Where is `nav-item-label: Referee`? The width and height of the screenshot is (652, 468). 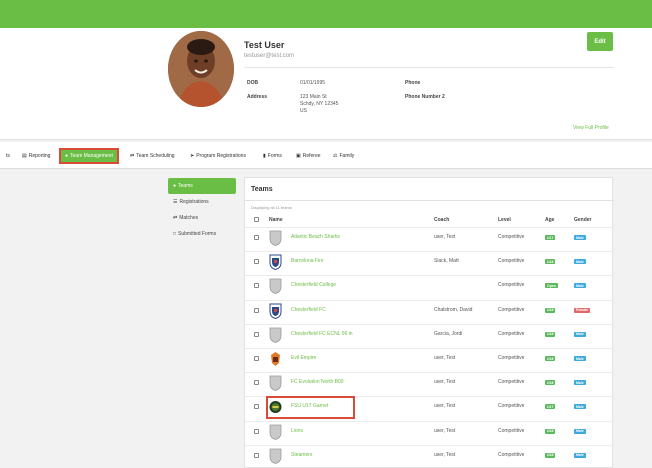 nav-item-label: Referee is located at coordinates (311, 156).